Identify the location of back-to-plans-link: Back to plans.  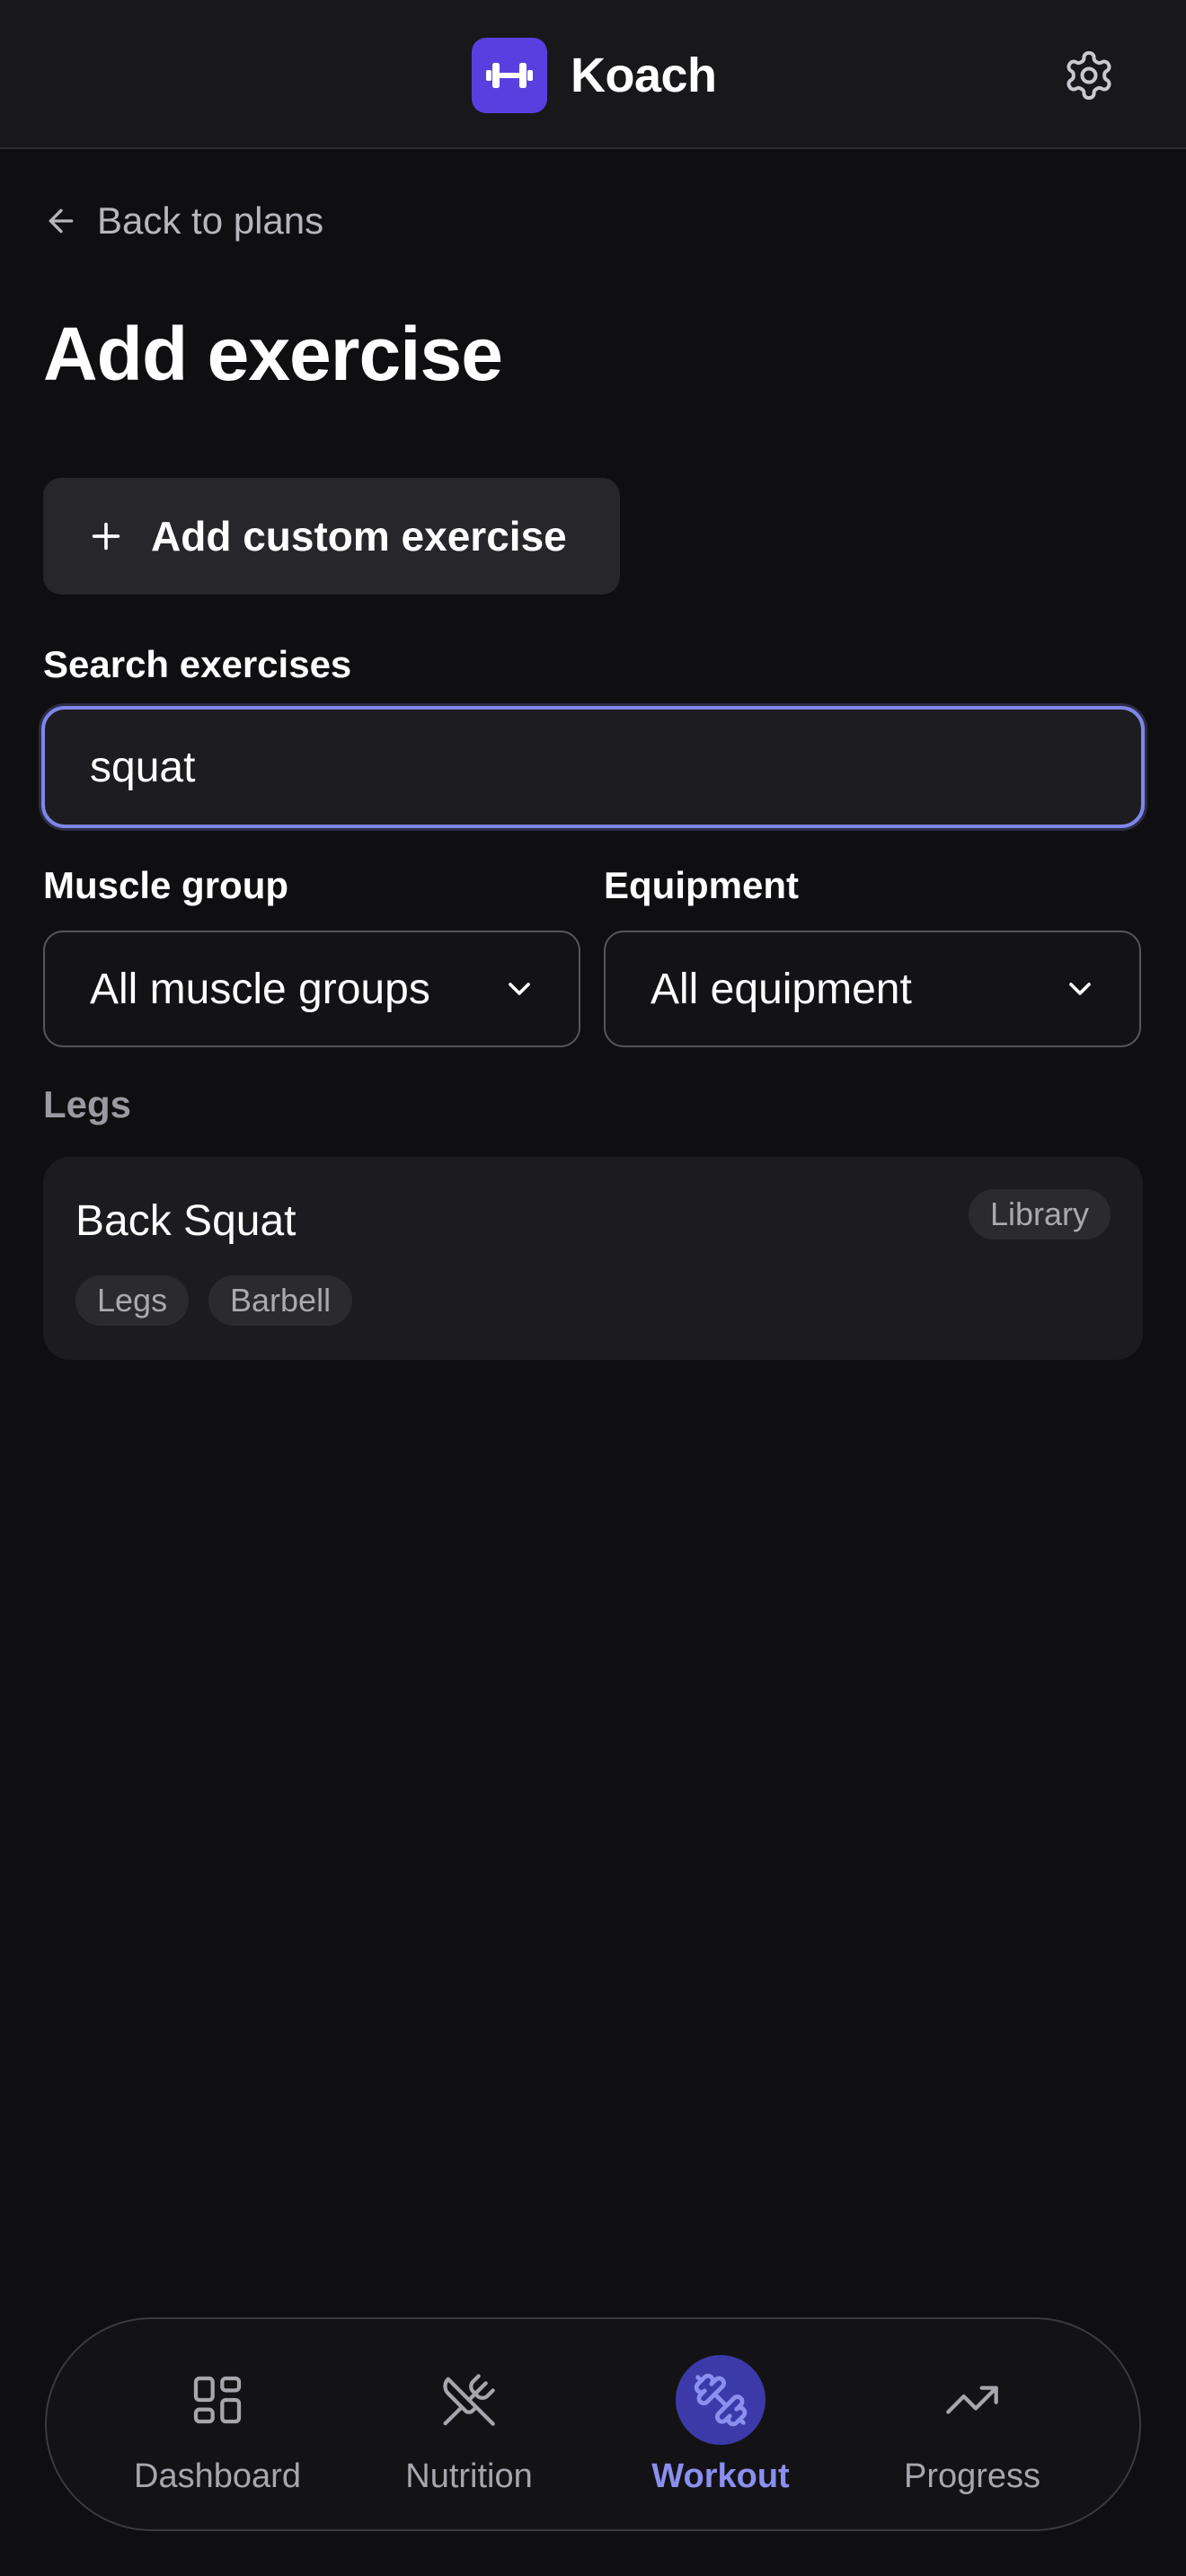
(183, 221).